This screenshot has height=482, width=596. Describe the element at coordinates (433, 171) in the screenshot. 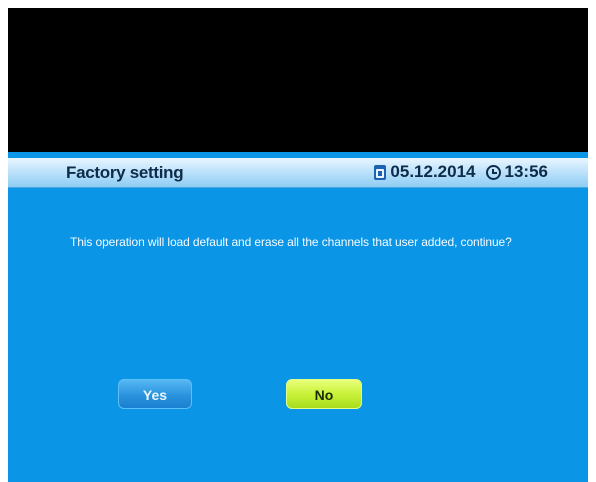

I see `date-text: 05.12.2014` at that location.